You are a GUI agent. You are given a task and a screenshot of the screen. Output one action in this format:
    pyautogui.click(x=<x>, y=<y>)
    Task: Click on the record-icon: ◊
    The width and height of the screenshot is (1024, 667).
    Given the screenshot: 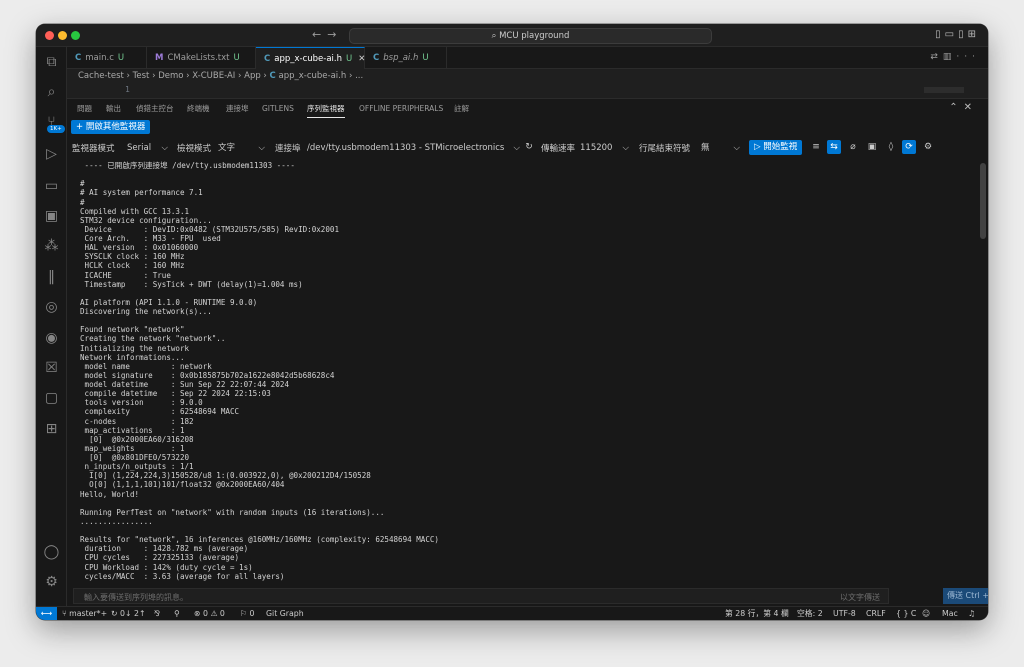 What is the action you would take?
    pyautogui.click(x=891, y=147)
    